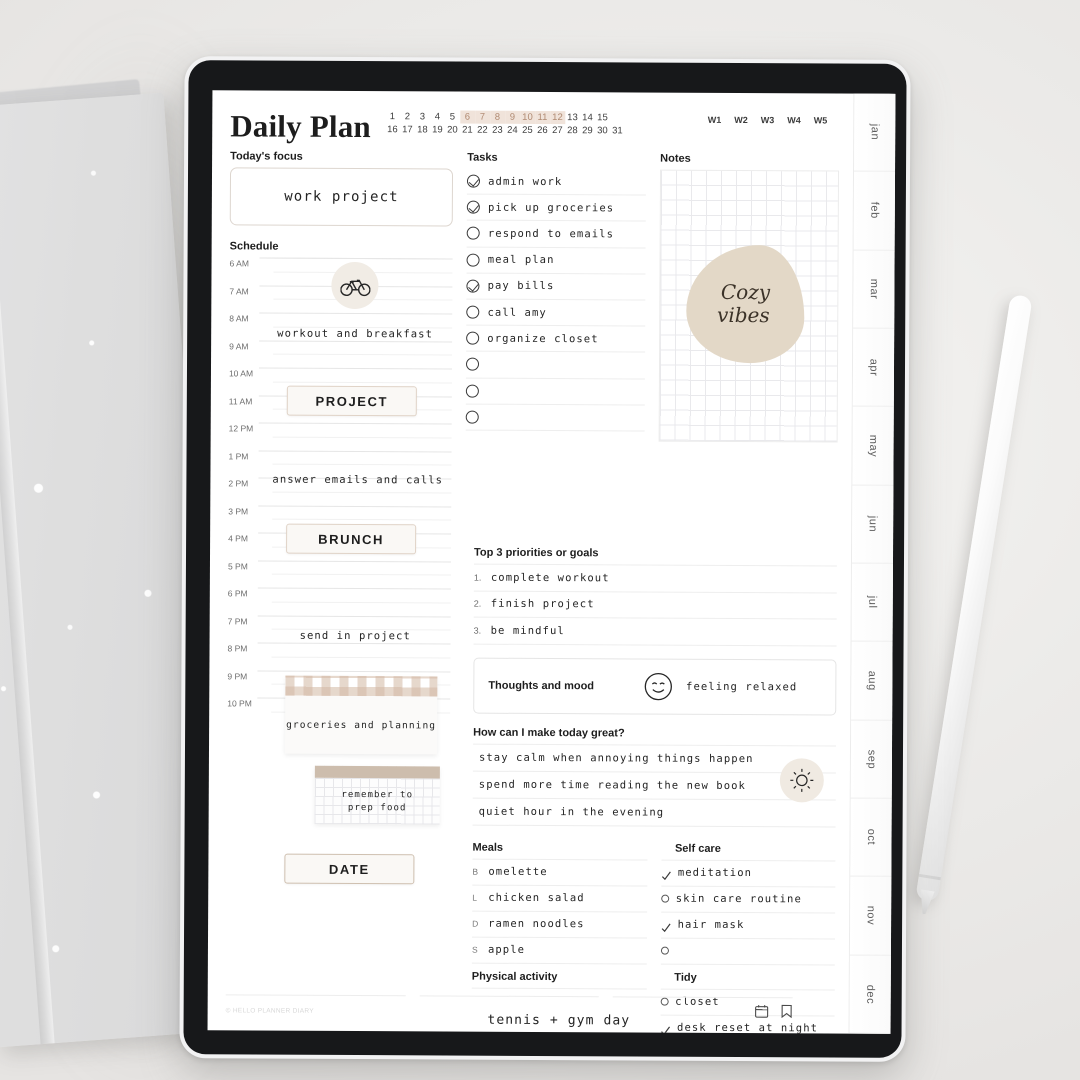 Image resolution: width=1080 pixels, height=1080 pixels. What do you see at coordinates (349, 869) in the screenshot?
I see `schedule-block-date: DATE` at bounding box center [349, 869].